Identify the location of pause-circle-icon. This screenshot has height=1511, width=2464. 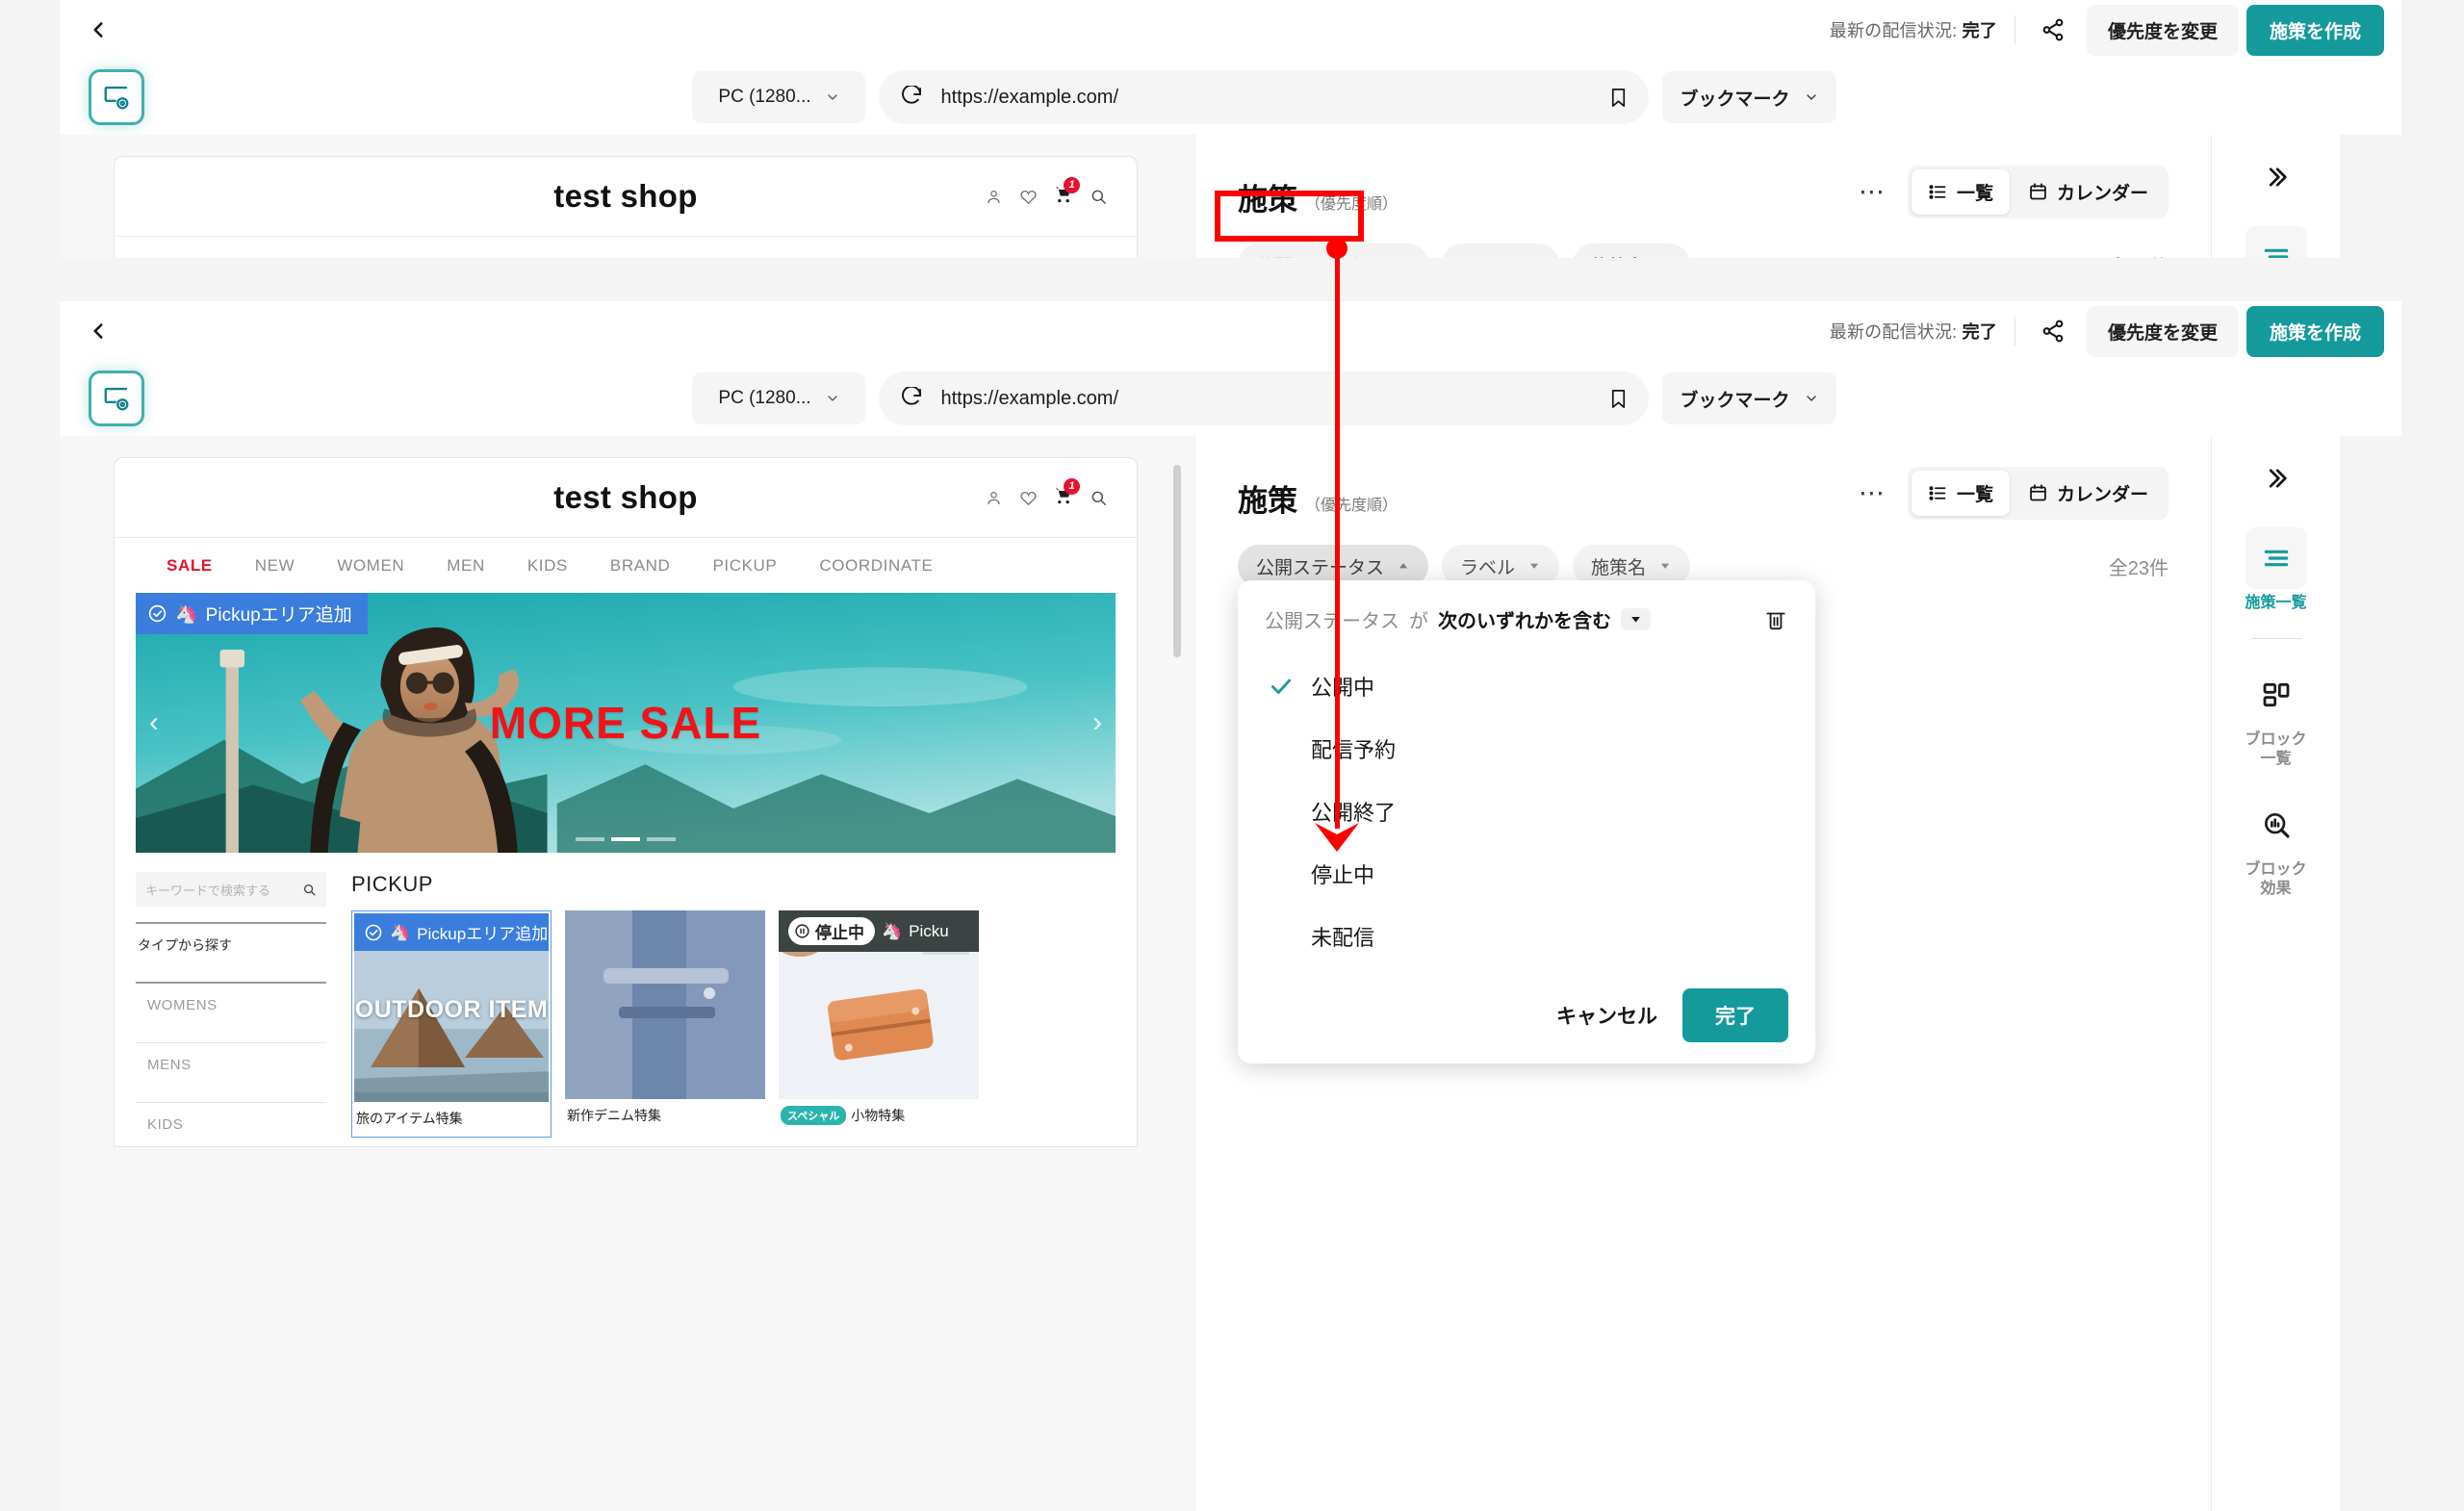
(802, 931).